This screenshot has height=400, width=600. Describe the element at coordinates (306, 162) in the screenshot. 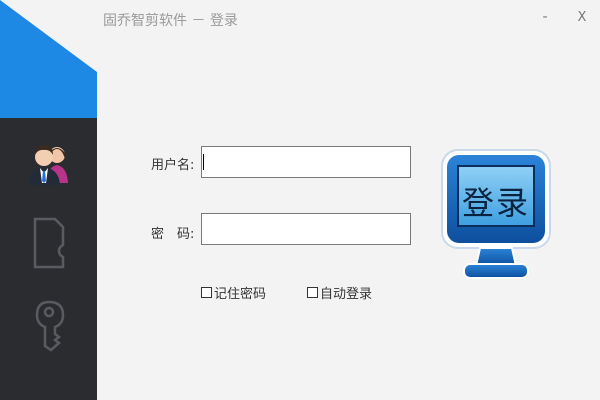

I see `username-field` at that location.